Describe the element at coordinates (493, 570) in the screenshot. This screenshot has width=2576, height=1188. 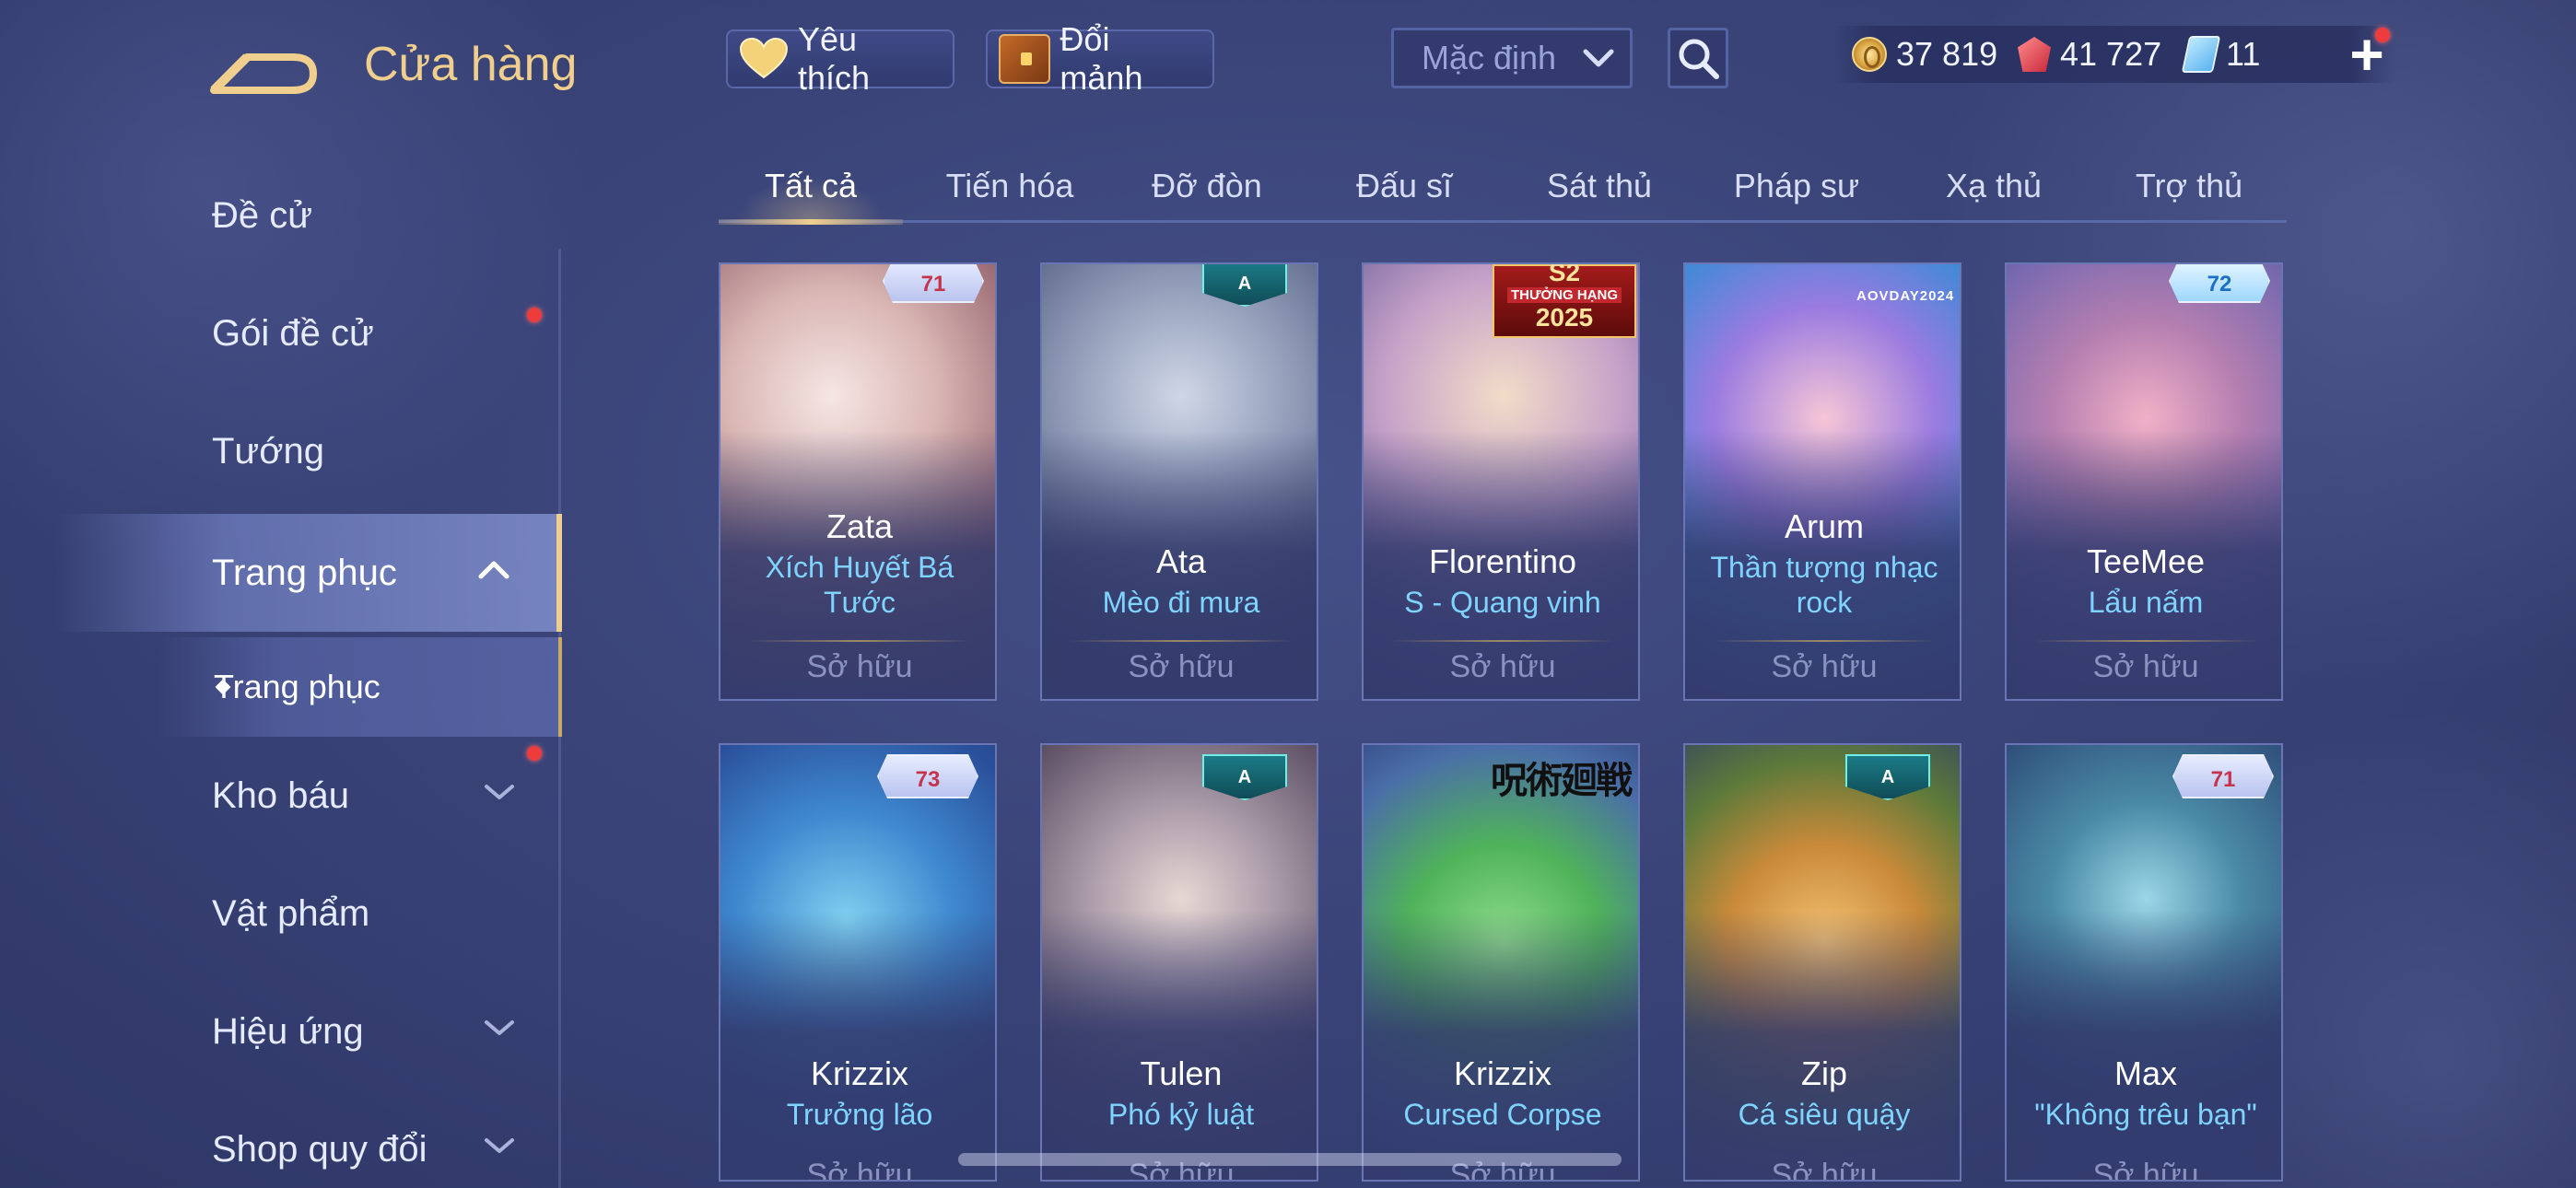
I see `chevron-up-icon` at that location.